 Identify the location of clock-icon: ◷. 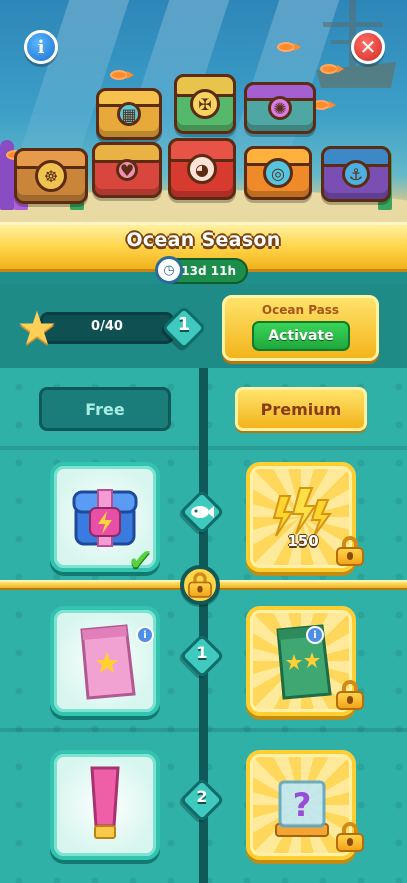
(169, 270).